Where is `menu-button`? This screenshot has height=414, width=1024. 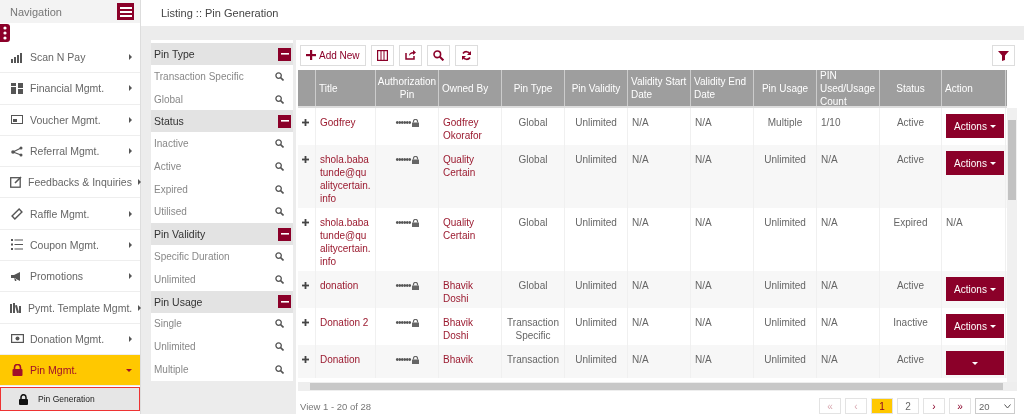
menu-button is located at coordinates (125, 11).